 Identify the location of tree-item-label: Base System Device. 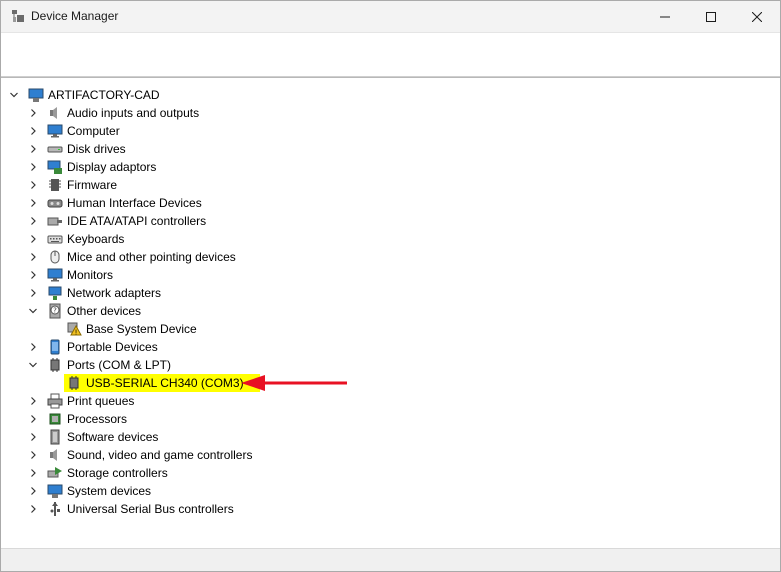
(141, 329).